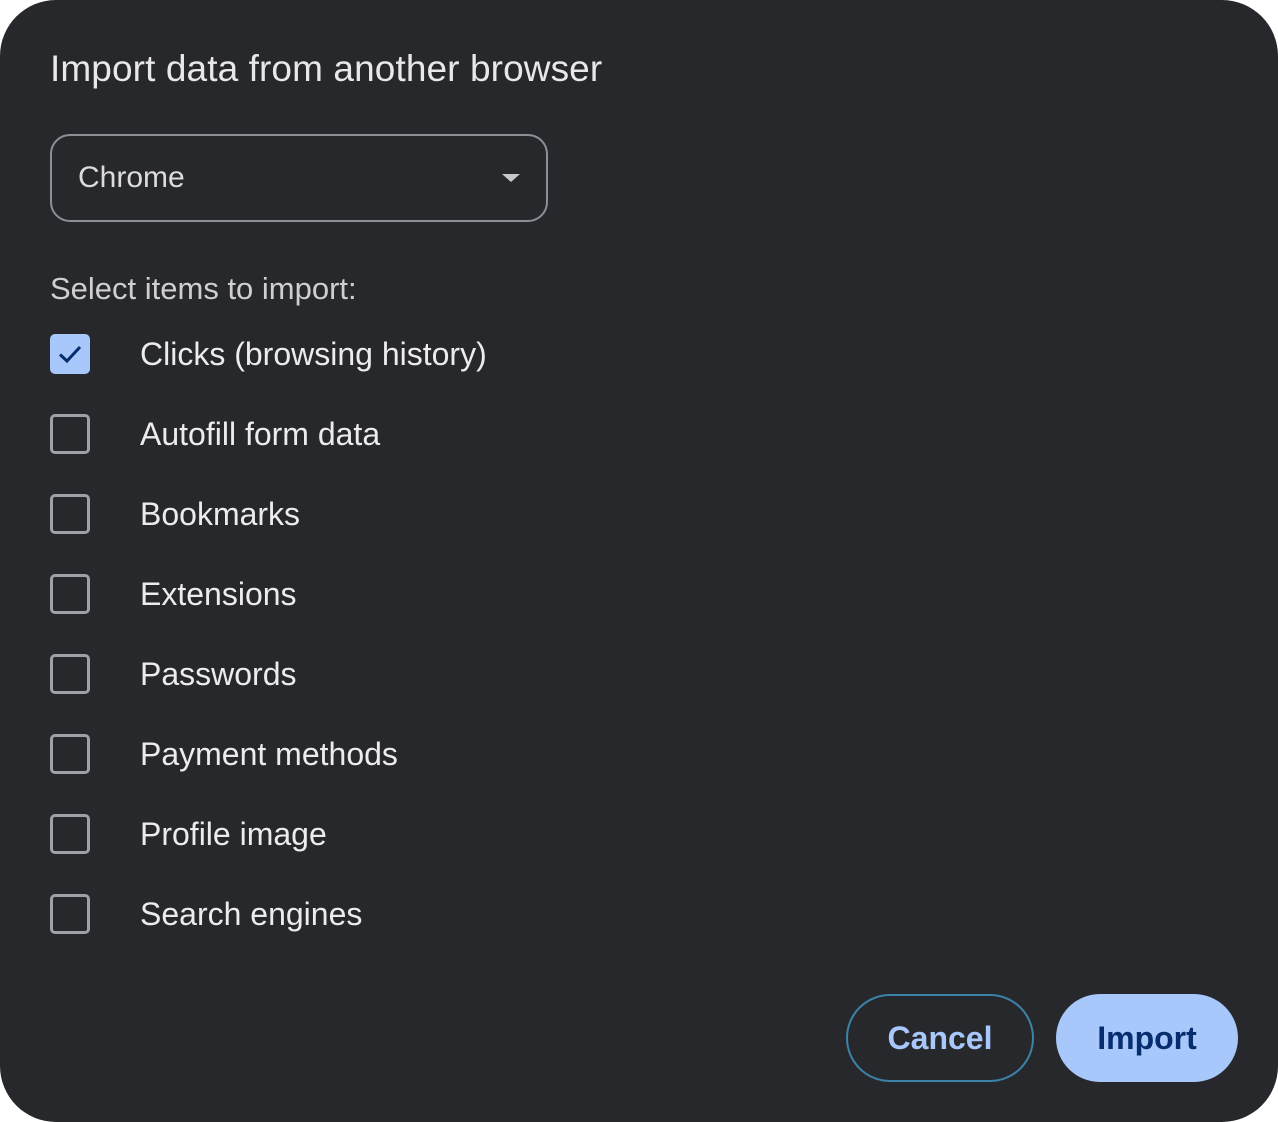 The width and height of the screenshot is (1278, 1122). I want to click on browser-select-value: Chrome, so click(131, 177).